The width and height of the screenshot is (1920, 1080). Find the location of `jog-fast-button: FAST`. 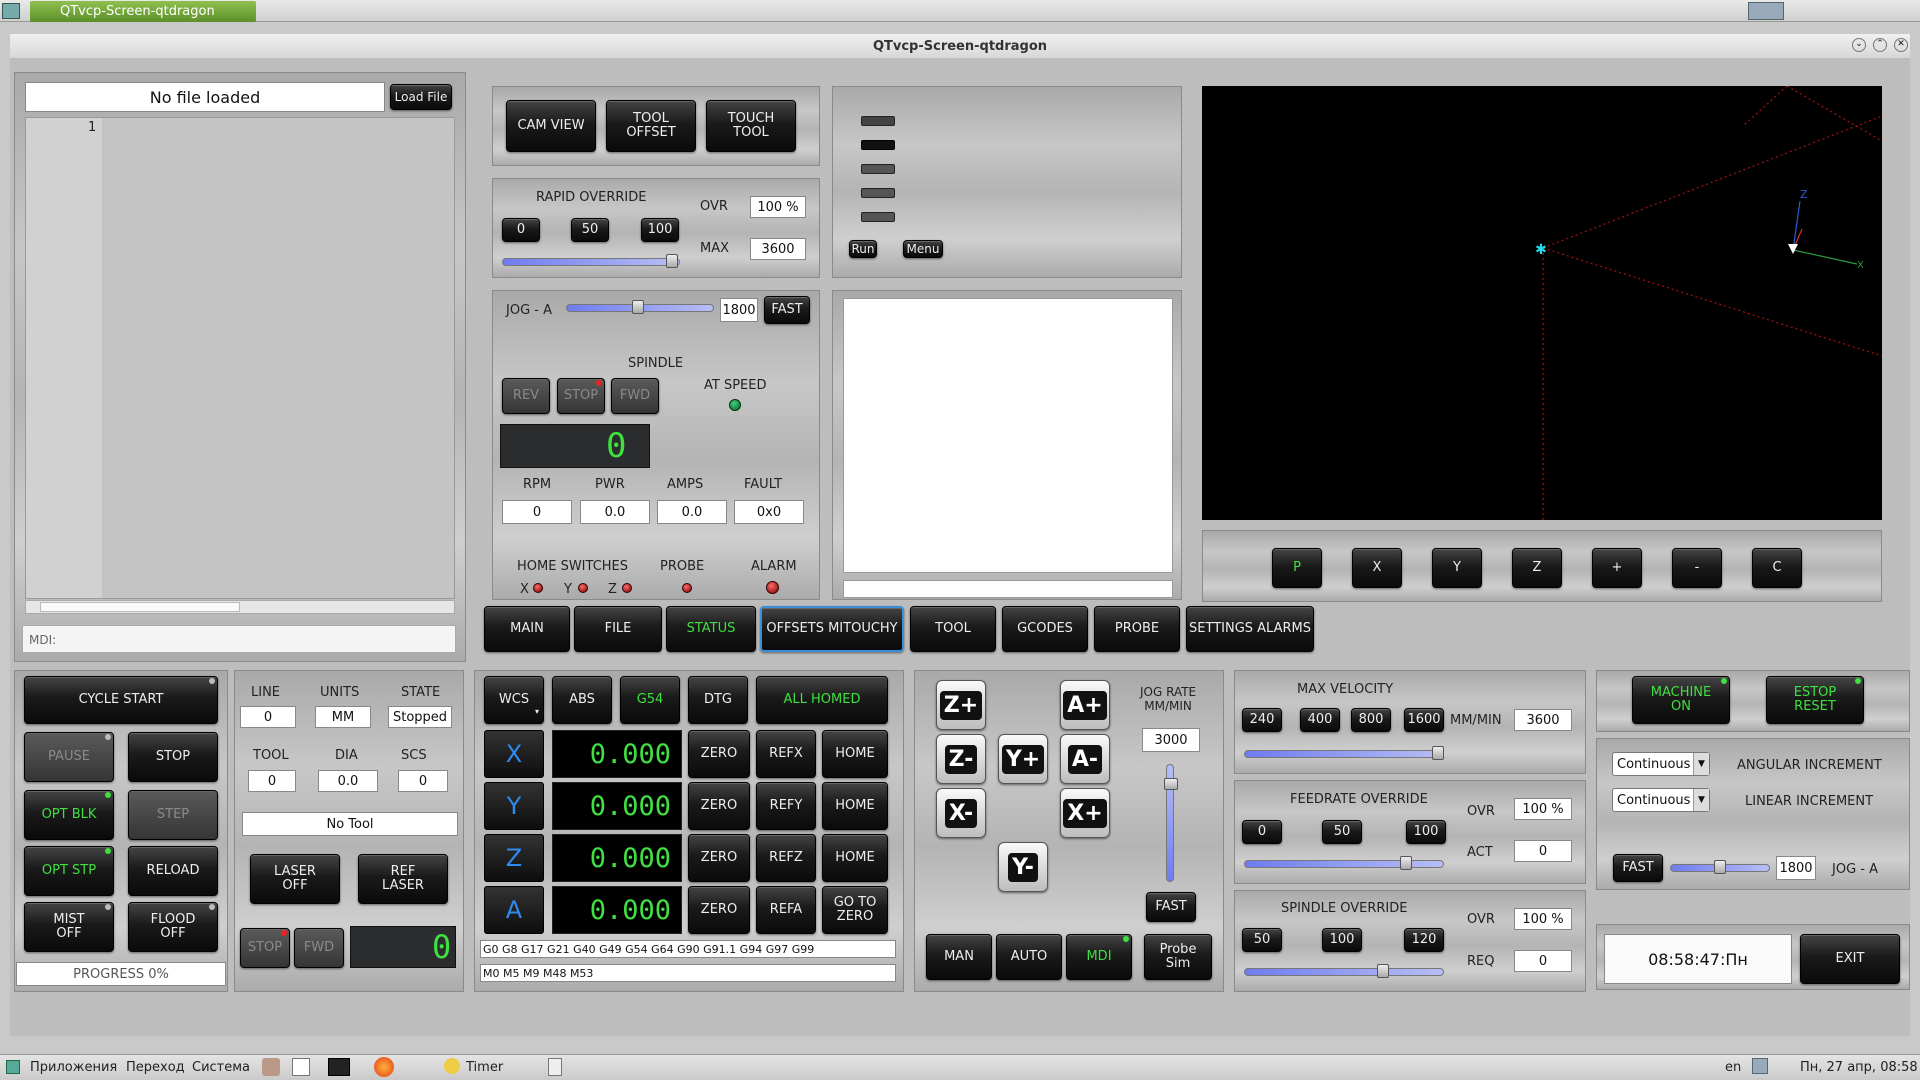

jog-fast-button: FAST is located at coordinates (787, 310).